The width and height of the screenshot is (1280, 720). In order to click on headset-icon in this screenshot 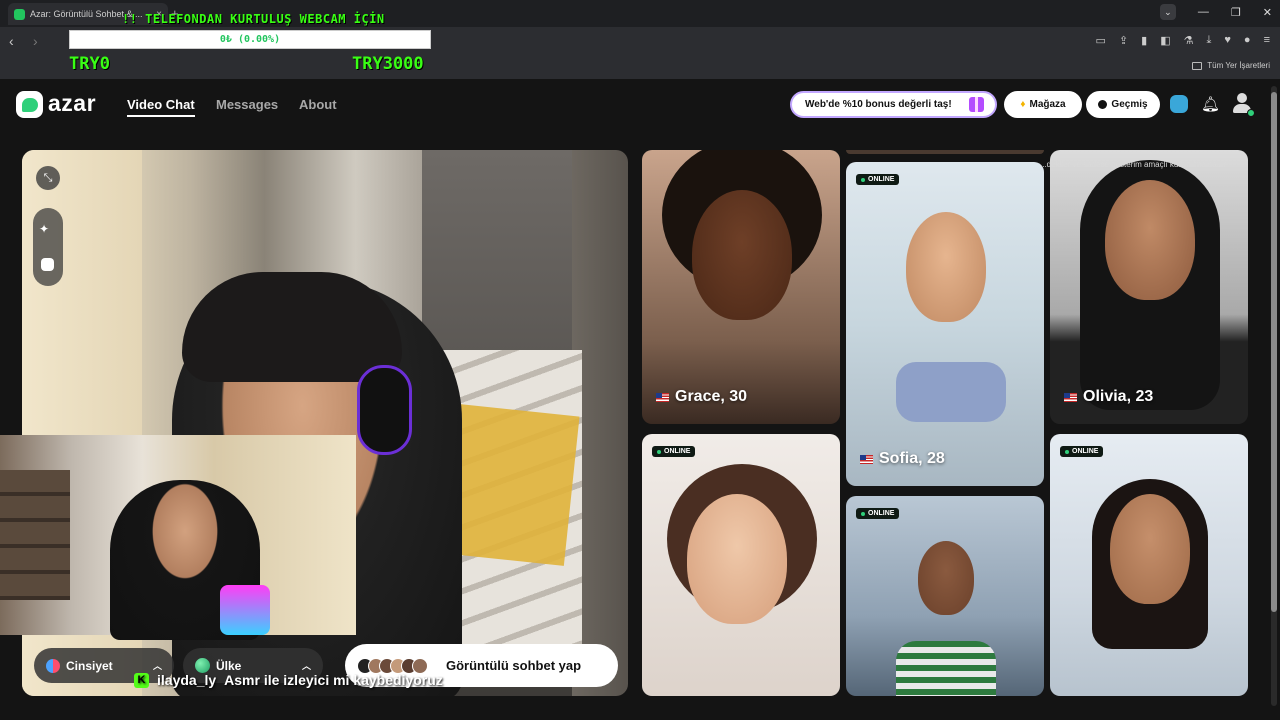, I will do `click(384, 410)`.